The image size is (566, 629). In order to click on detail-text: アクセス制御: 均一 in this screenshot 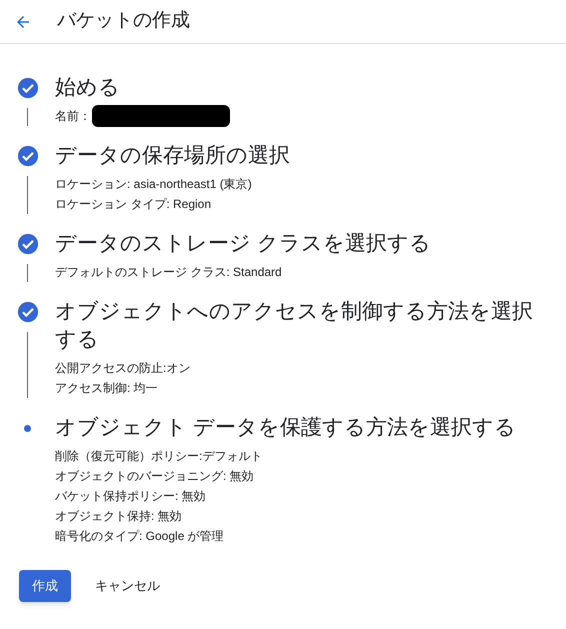, I will do `click(106, 388)`.